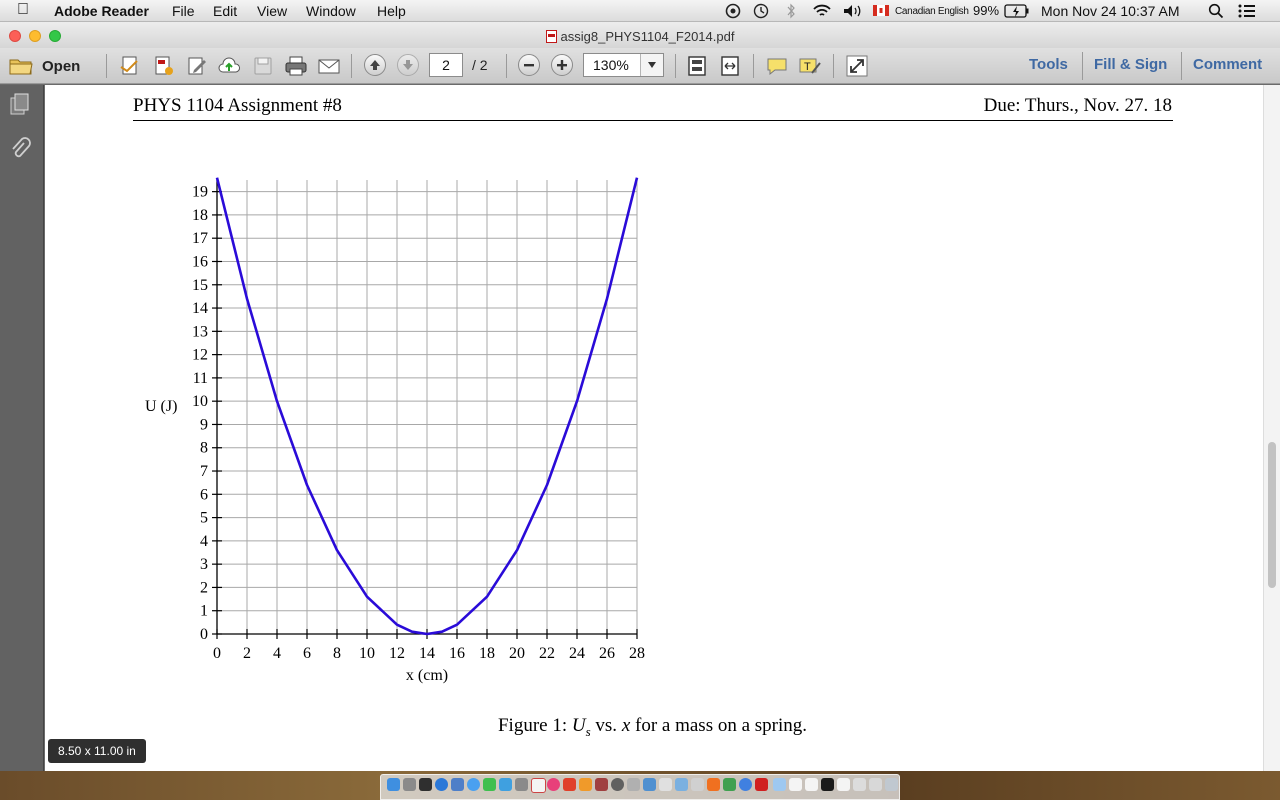 The image size is (1280, 800). I want to click on zoom-in-button, so click(562, 65).